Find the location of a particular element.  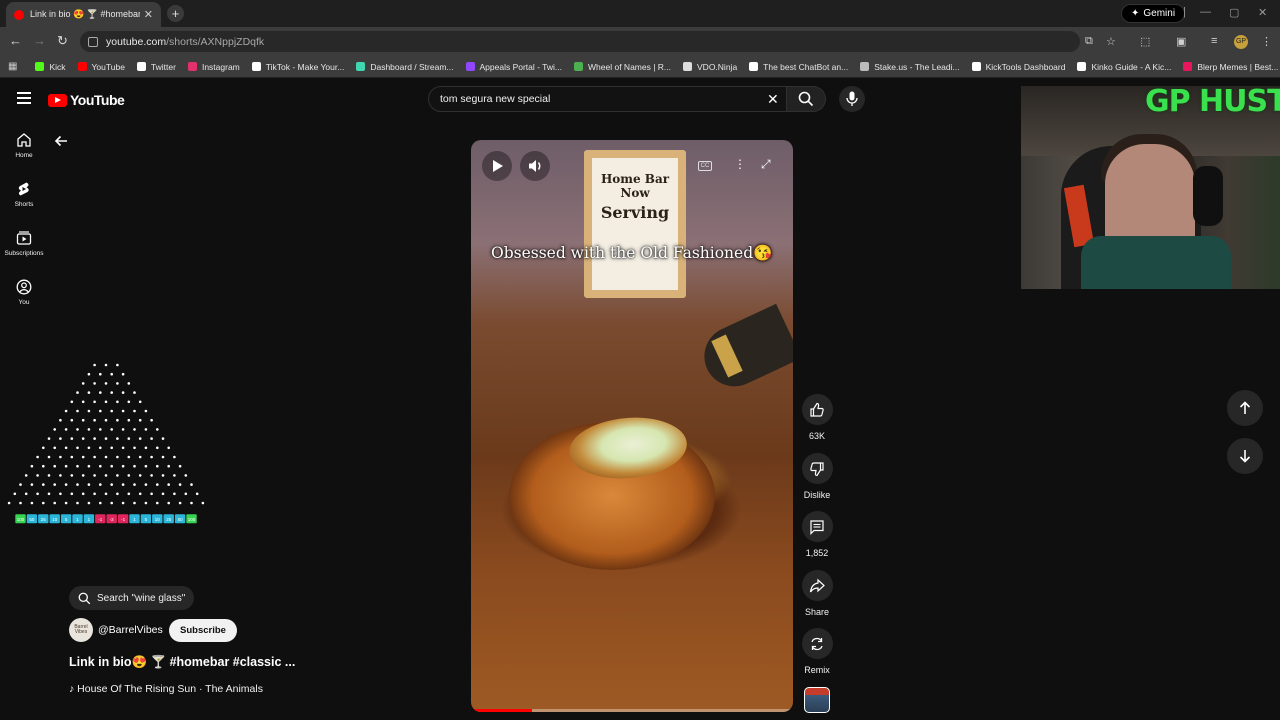

captions-icon: CC is located at coordinates (705, 166).